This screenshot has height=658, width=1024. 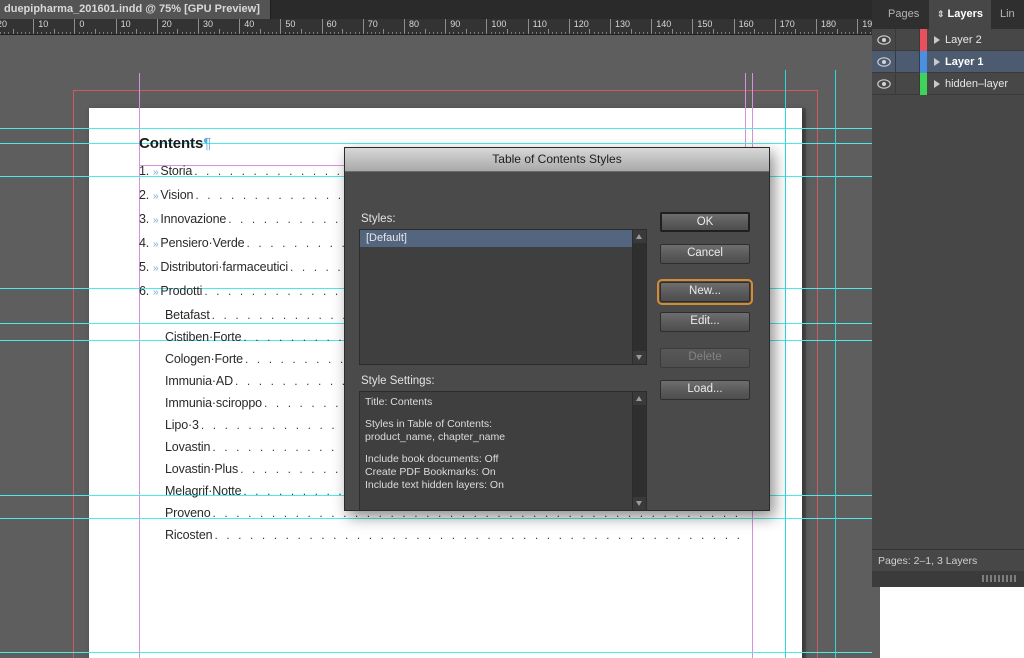 I want to click on tab-pages-label: Pages, so click(x=904, y=14).